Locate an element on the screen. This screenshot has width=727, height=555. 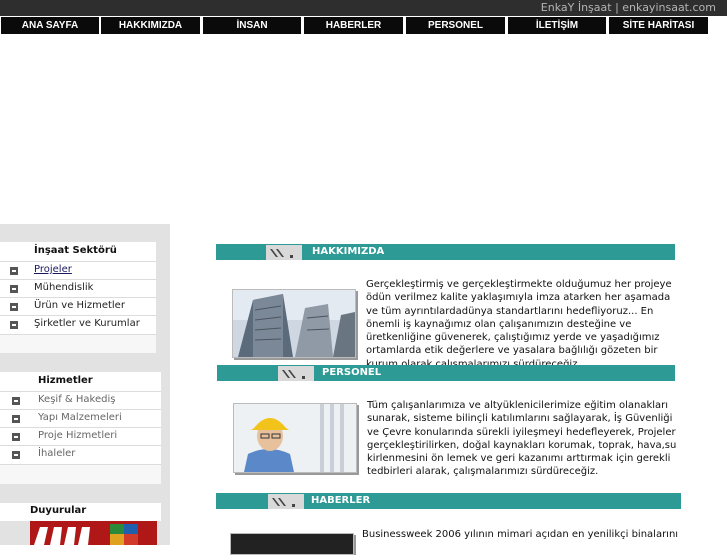
site-brand-text: EnkaY İnşaat | enkayinsaat.com is located at coordinates (628, 7).